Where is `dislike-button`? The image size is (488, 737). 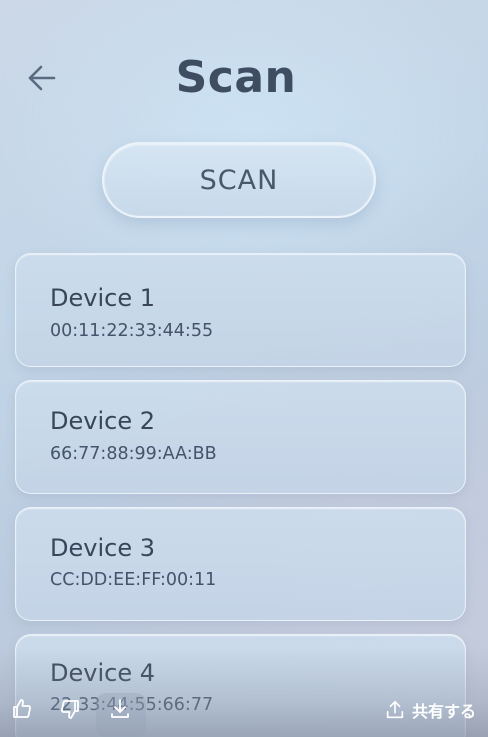
dislike-button is located at coordinates (71, 710).